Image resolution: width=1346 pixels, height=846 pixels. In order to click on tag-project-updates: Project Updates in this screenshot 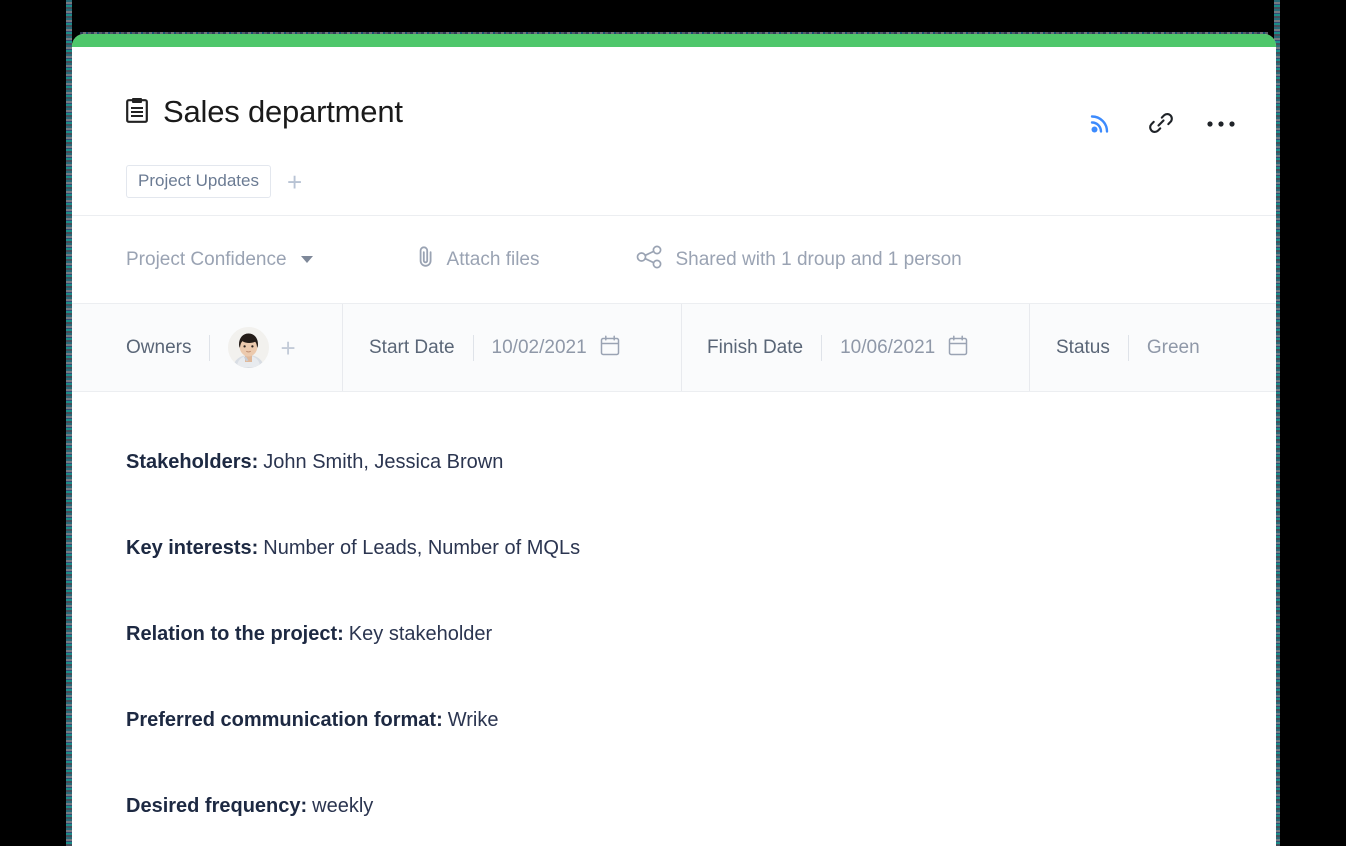, I will do `click(198, 182)`.